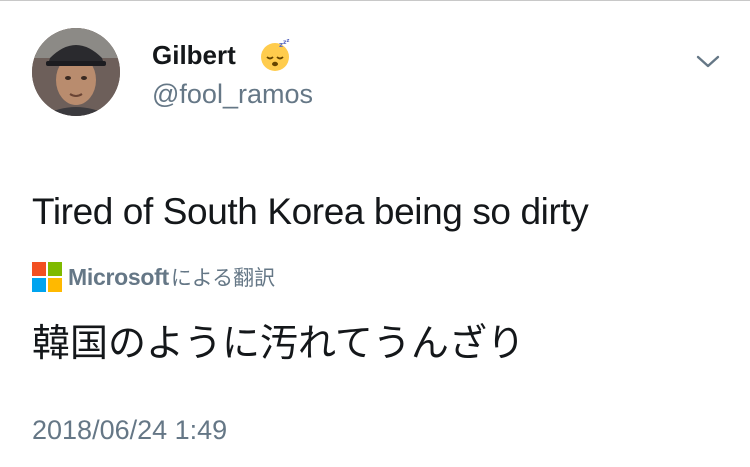 This screenshot has height=467, width=750. I want to click on tweet-text: Tired of South Korea being so dirty, so click(310, 211).